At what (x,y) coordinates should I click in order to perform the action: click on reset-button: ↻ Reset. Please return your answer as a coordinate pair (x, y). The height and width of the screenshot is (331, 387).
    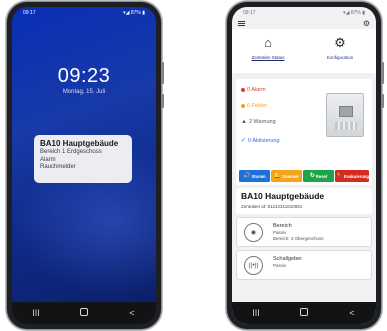
    Looking at the image, I should click on (318, 176).